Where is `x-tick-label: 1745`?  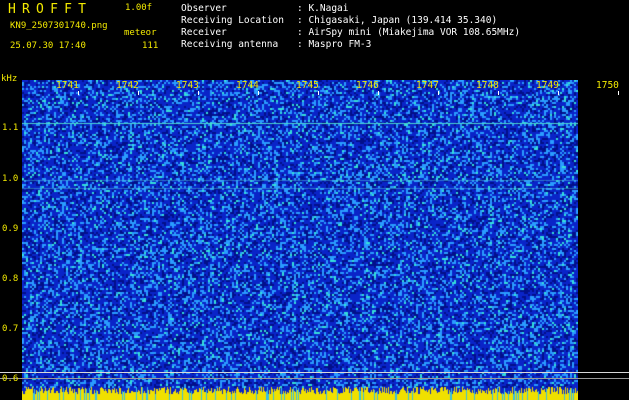 x-tick-label: 1745 is located at coordinates (307, 85).